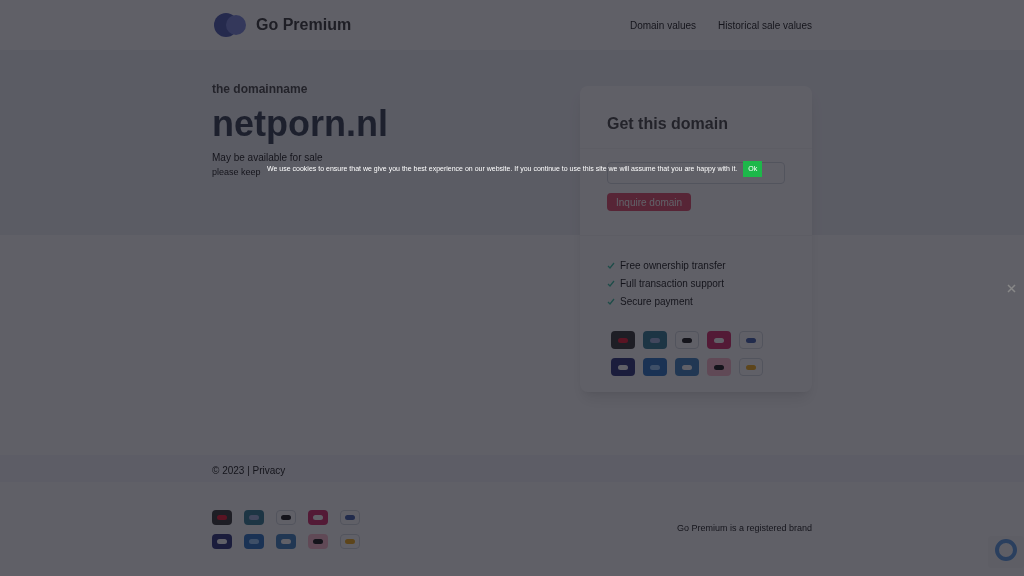 This screenshot has height=576, width=1024. What do you see at coordinates (260, 89) in the screenshot?
I see `kicker-text: the domainname` at bounding box center [260, 89].